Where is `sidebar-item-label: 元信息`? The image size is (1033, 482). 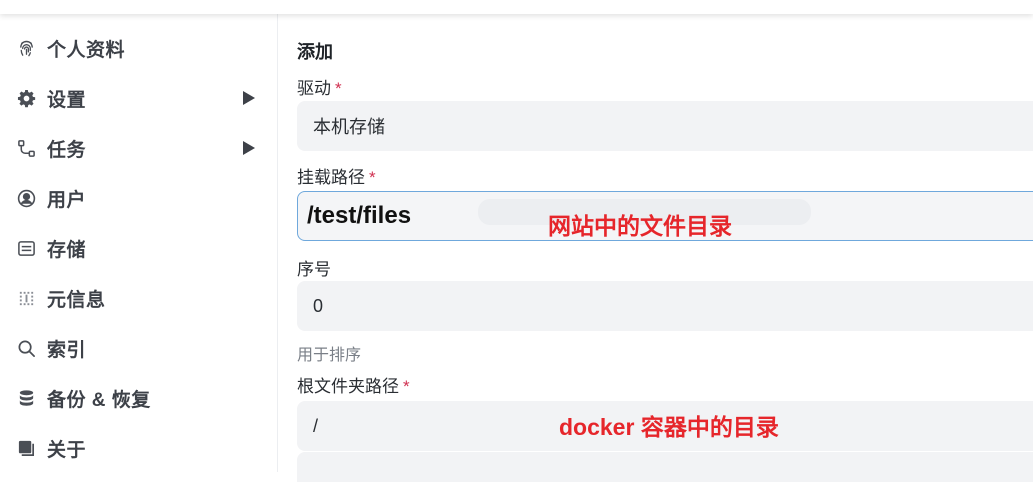
sidebar-item-label: 元信息 is located at coordinates (76, 300).